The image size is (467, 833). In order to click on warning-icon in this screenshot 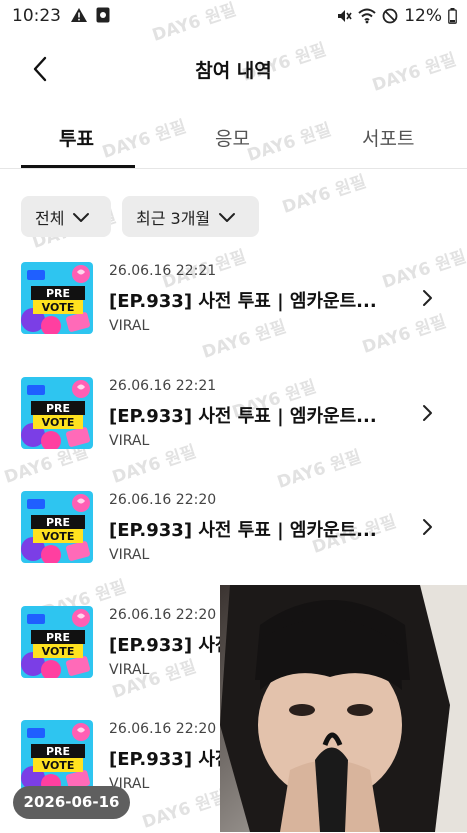, I will do `click(79, 15)`.